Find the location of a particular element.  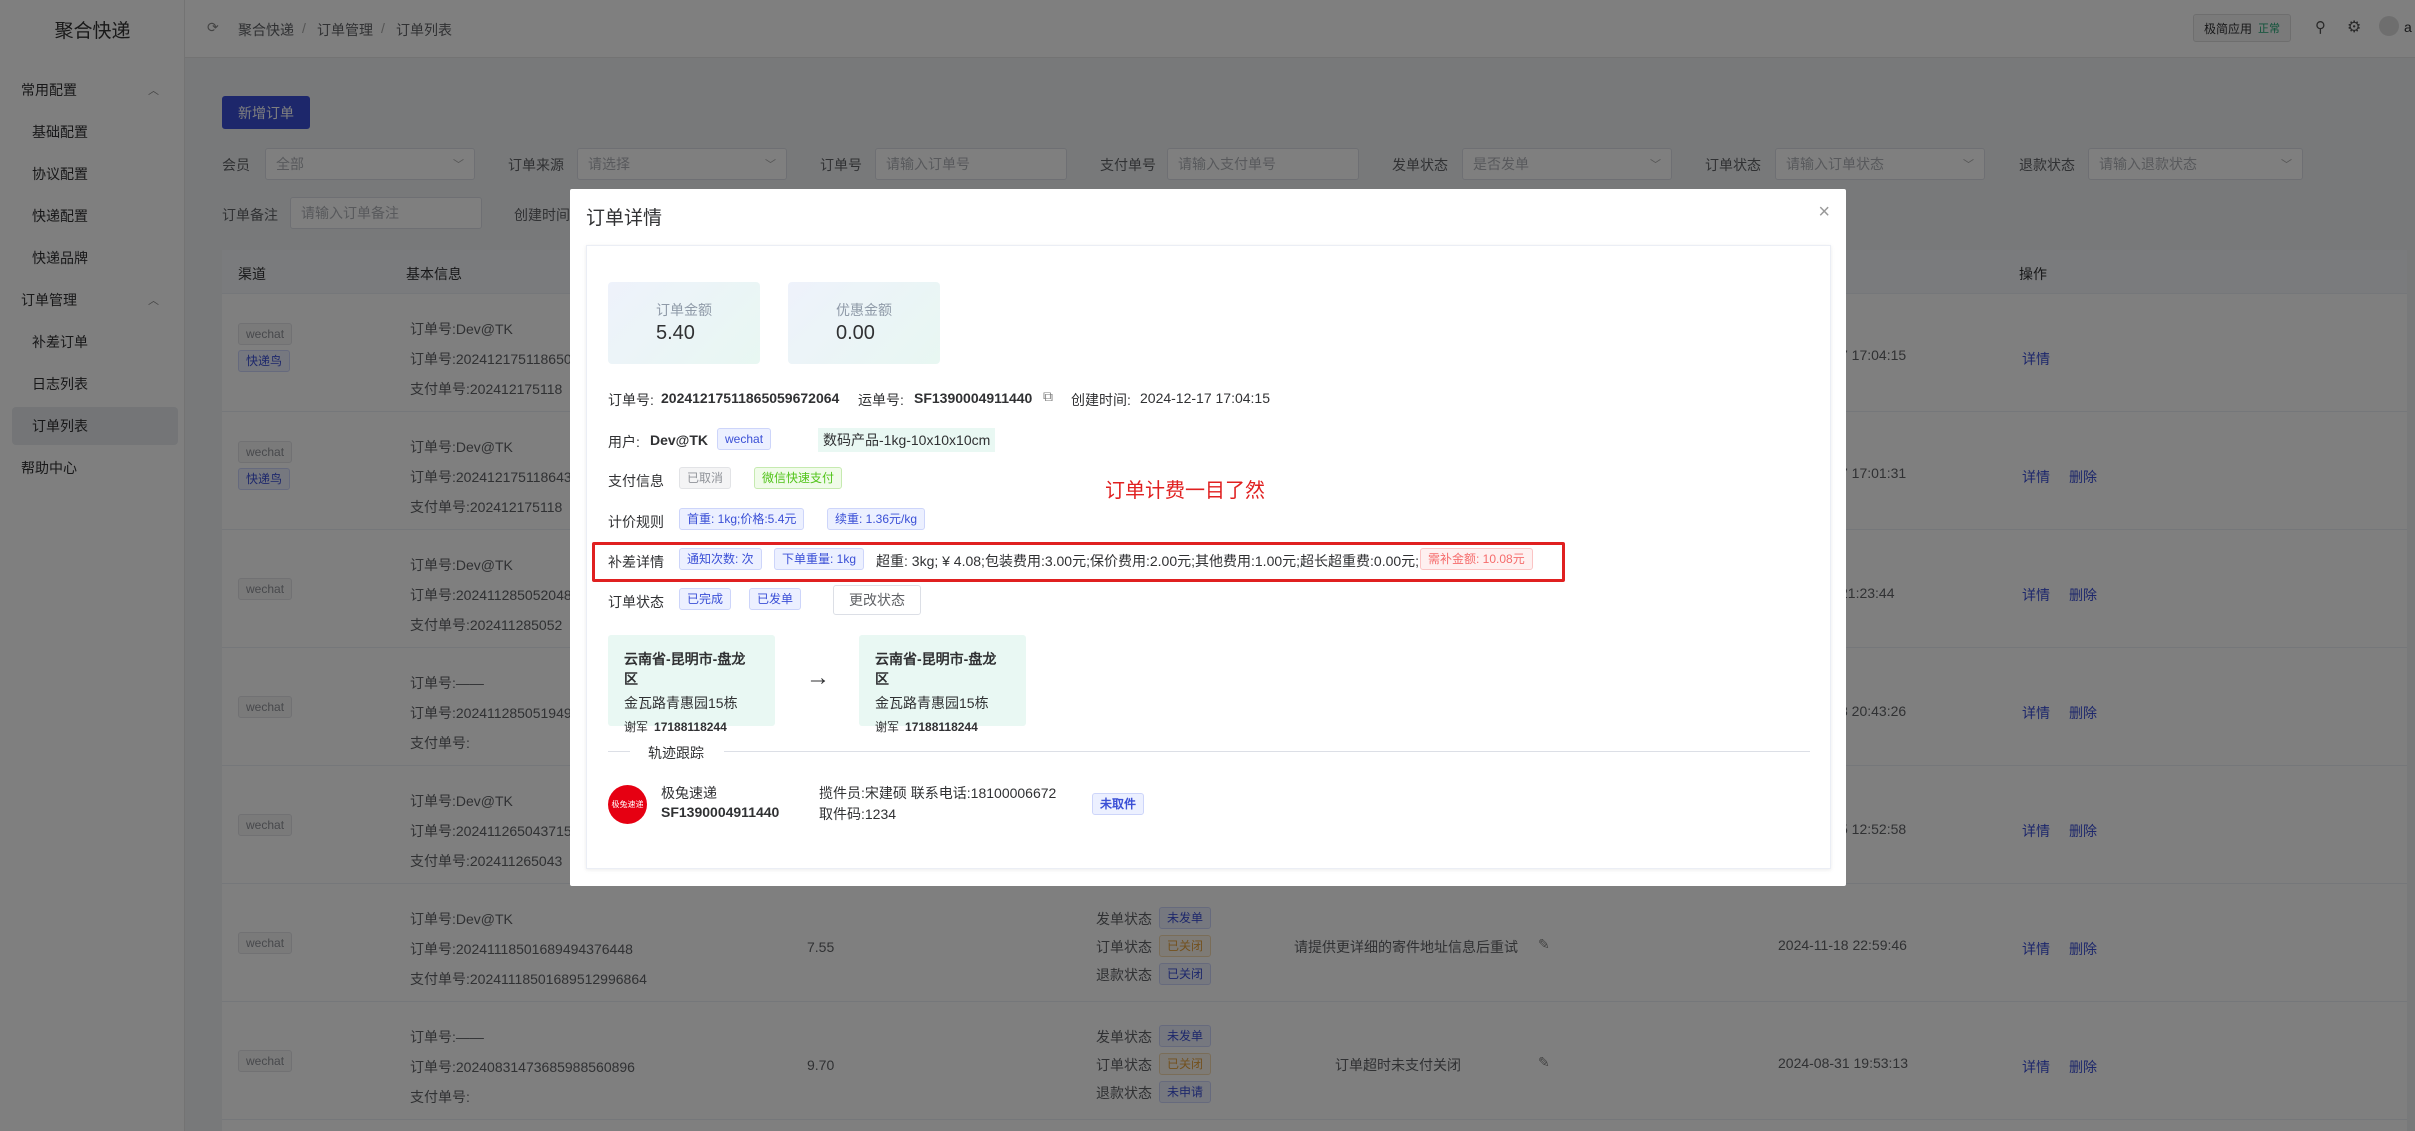

pricing-first-weight-tag: 首重: 1kg;价格:5.4元 is located at coordinates (742, 519).